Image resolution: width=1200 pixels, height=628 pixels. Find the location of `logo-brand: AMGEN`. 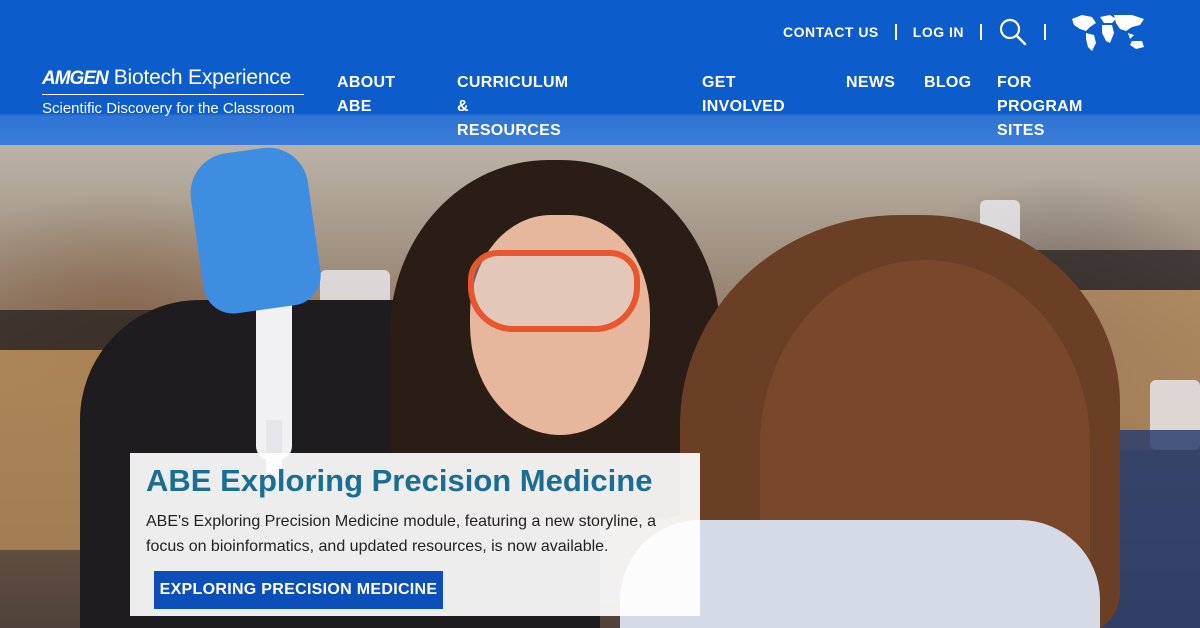

logo-brand: AMGEN is located at coordinates (75, 78).